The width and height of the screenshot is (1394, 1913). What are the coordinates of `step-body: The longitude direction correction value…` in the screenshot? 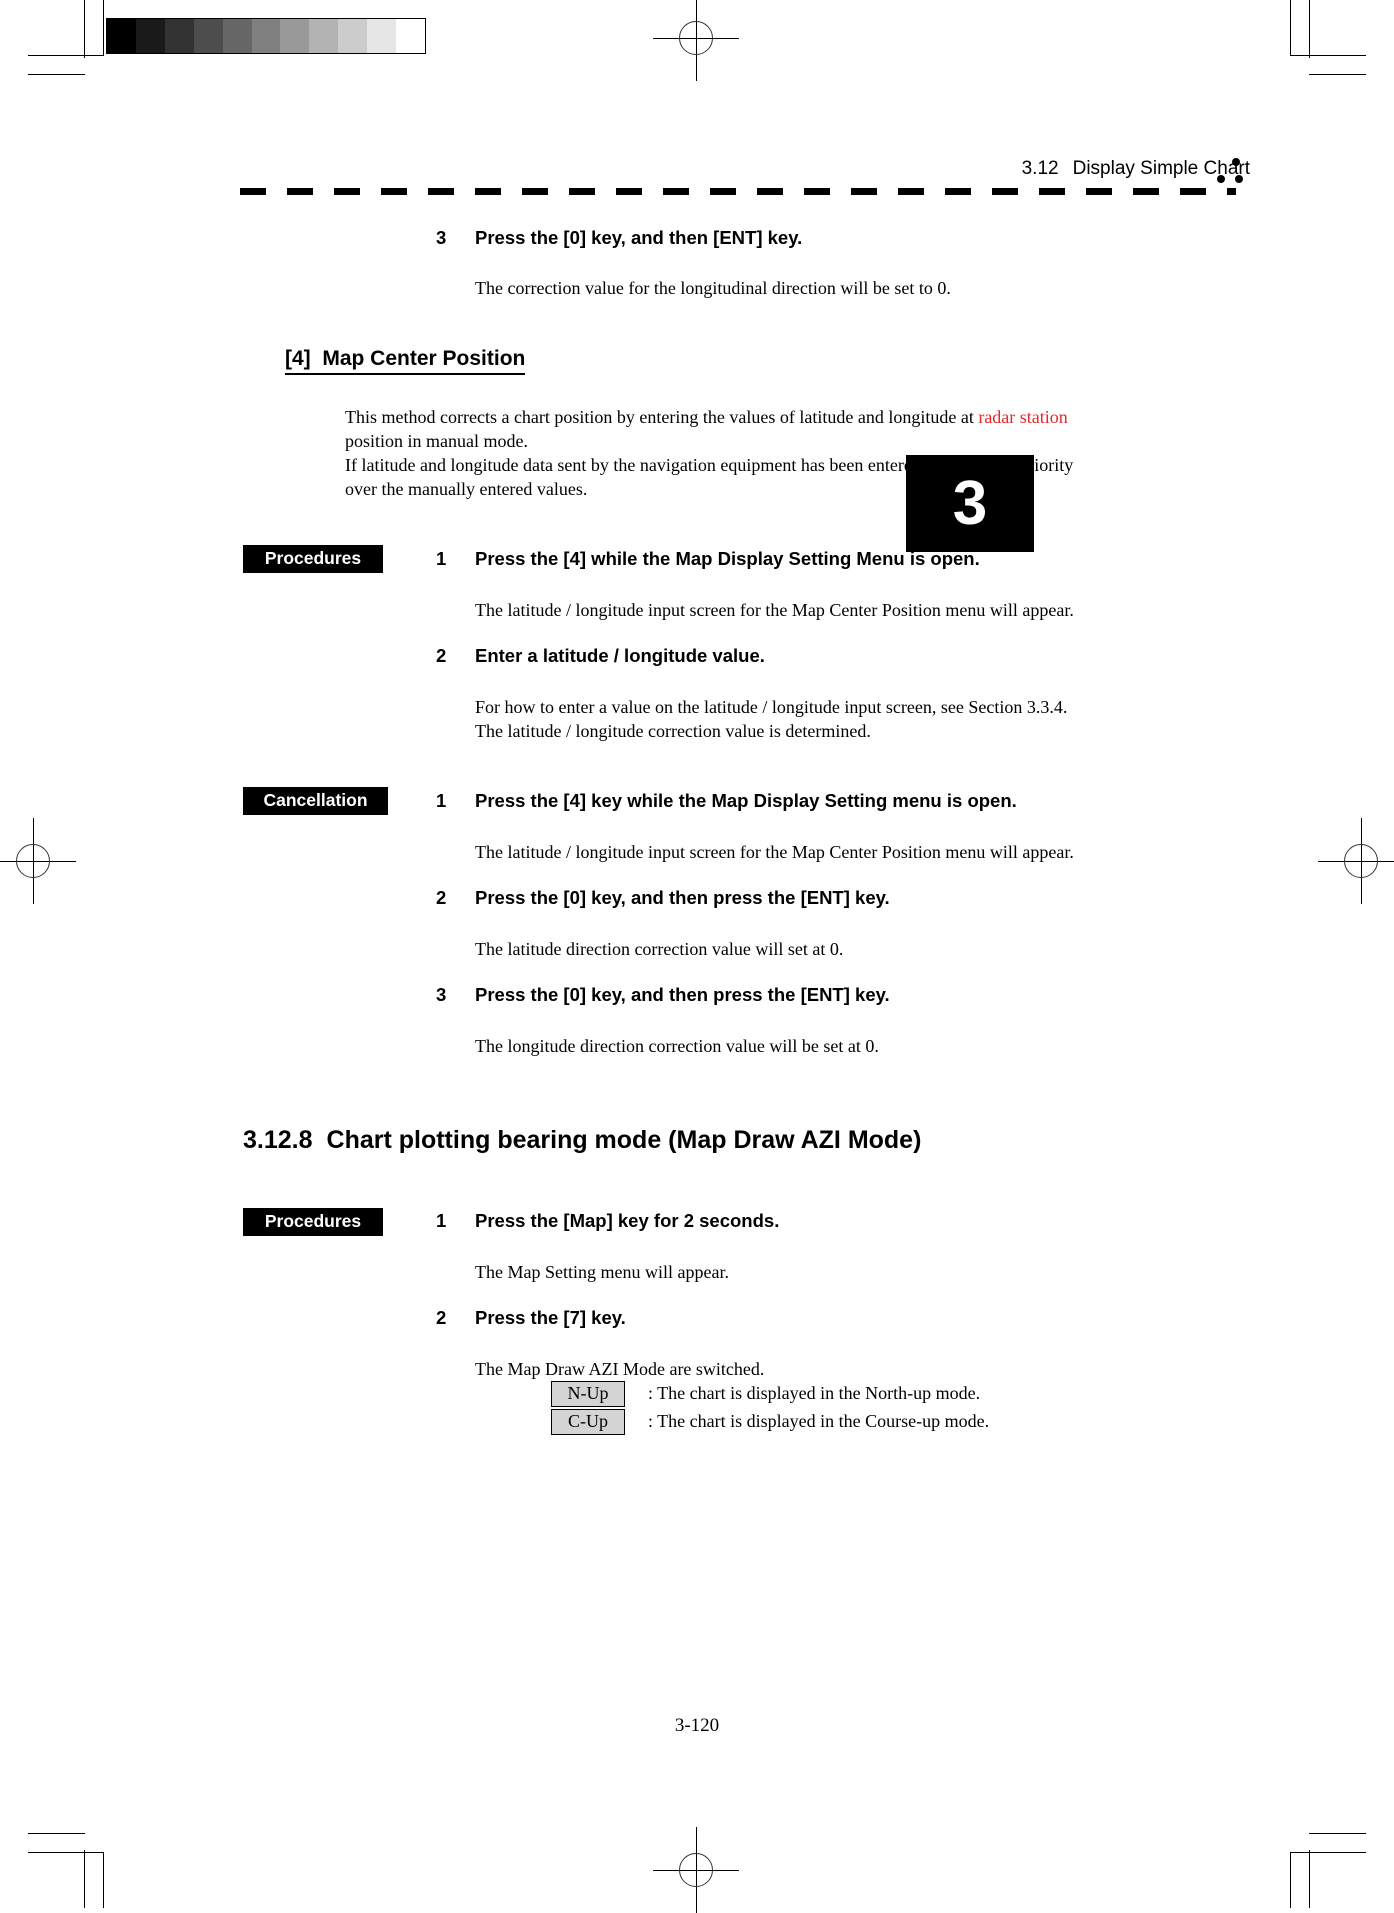 It's located at (677, 1046).